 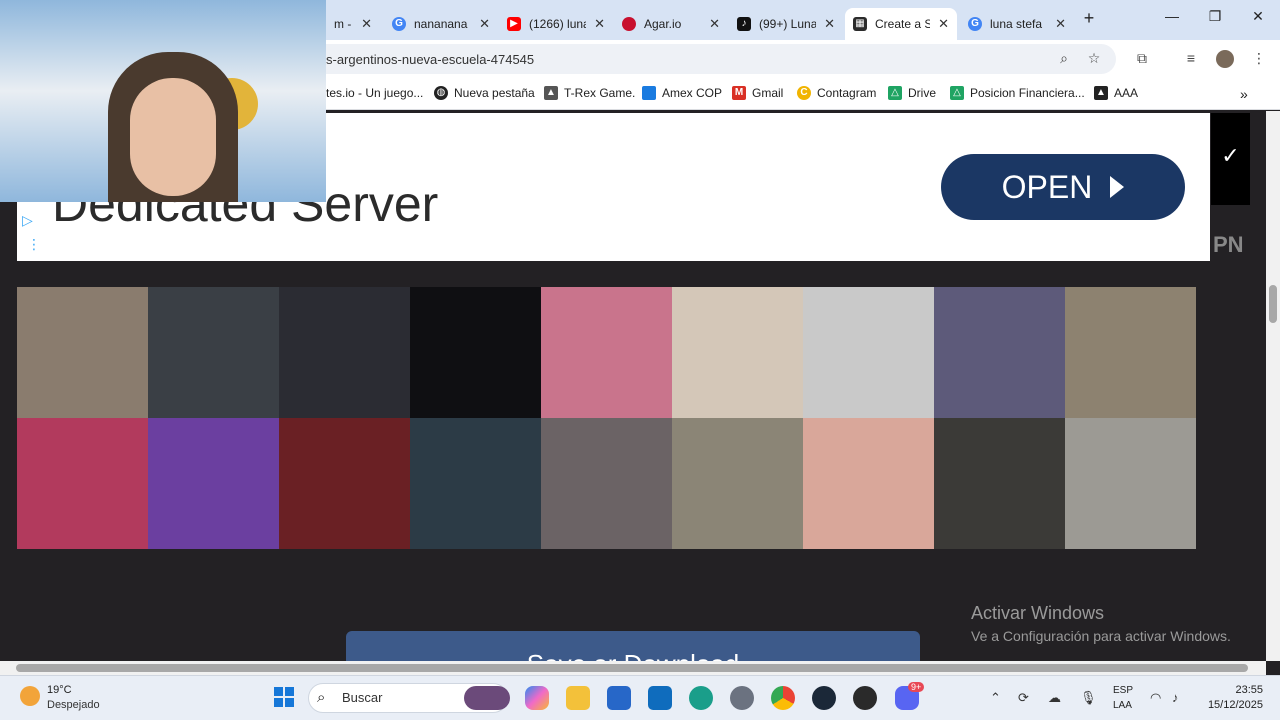 I want to click on chrome-icon, so click(x=783, y=698).